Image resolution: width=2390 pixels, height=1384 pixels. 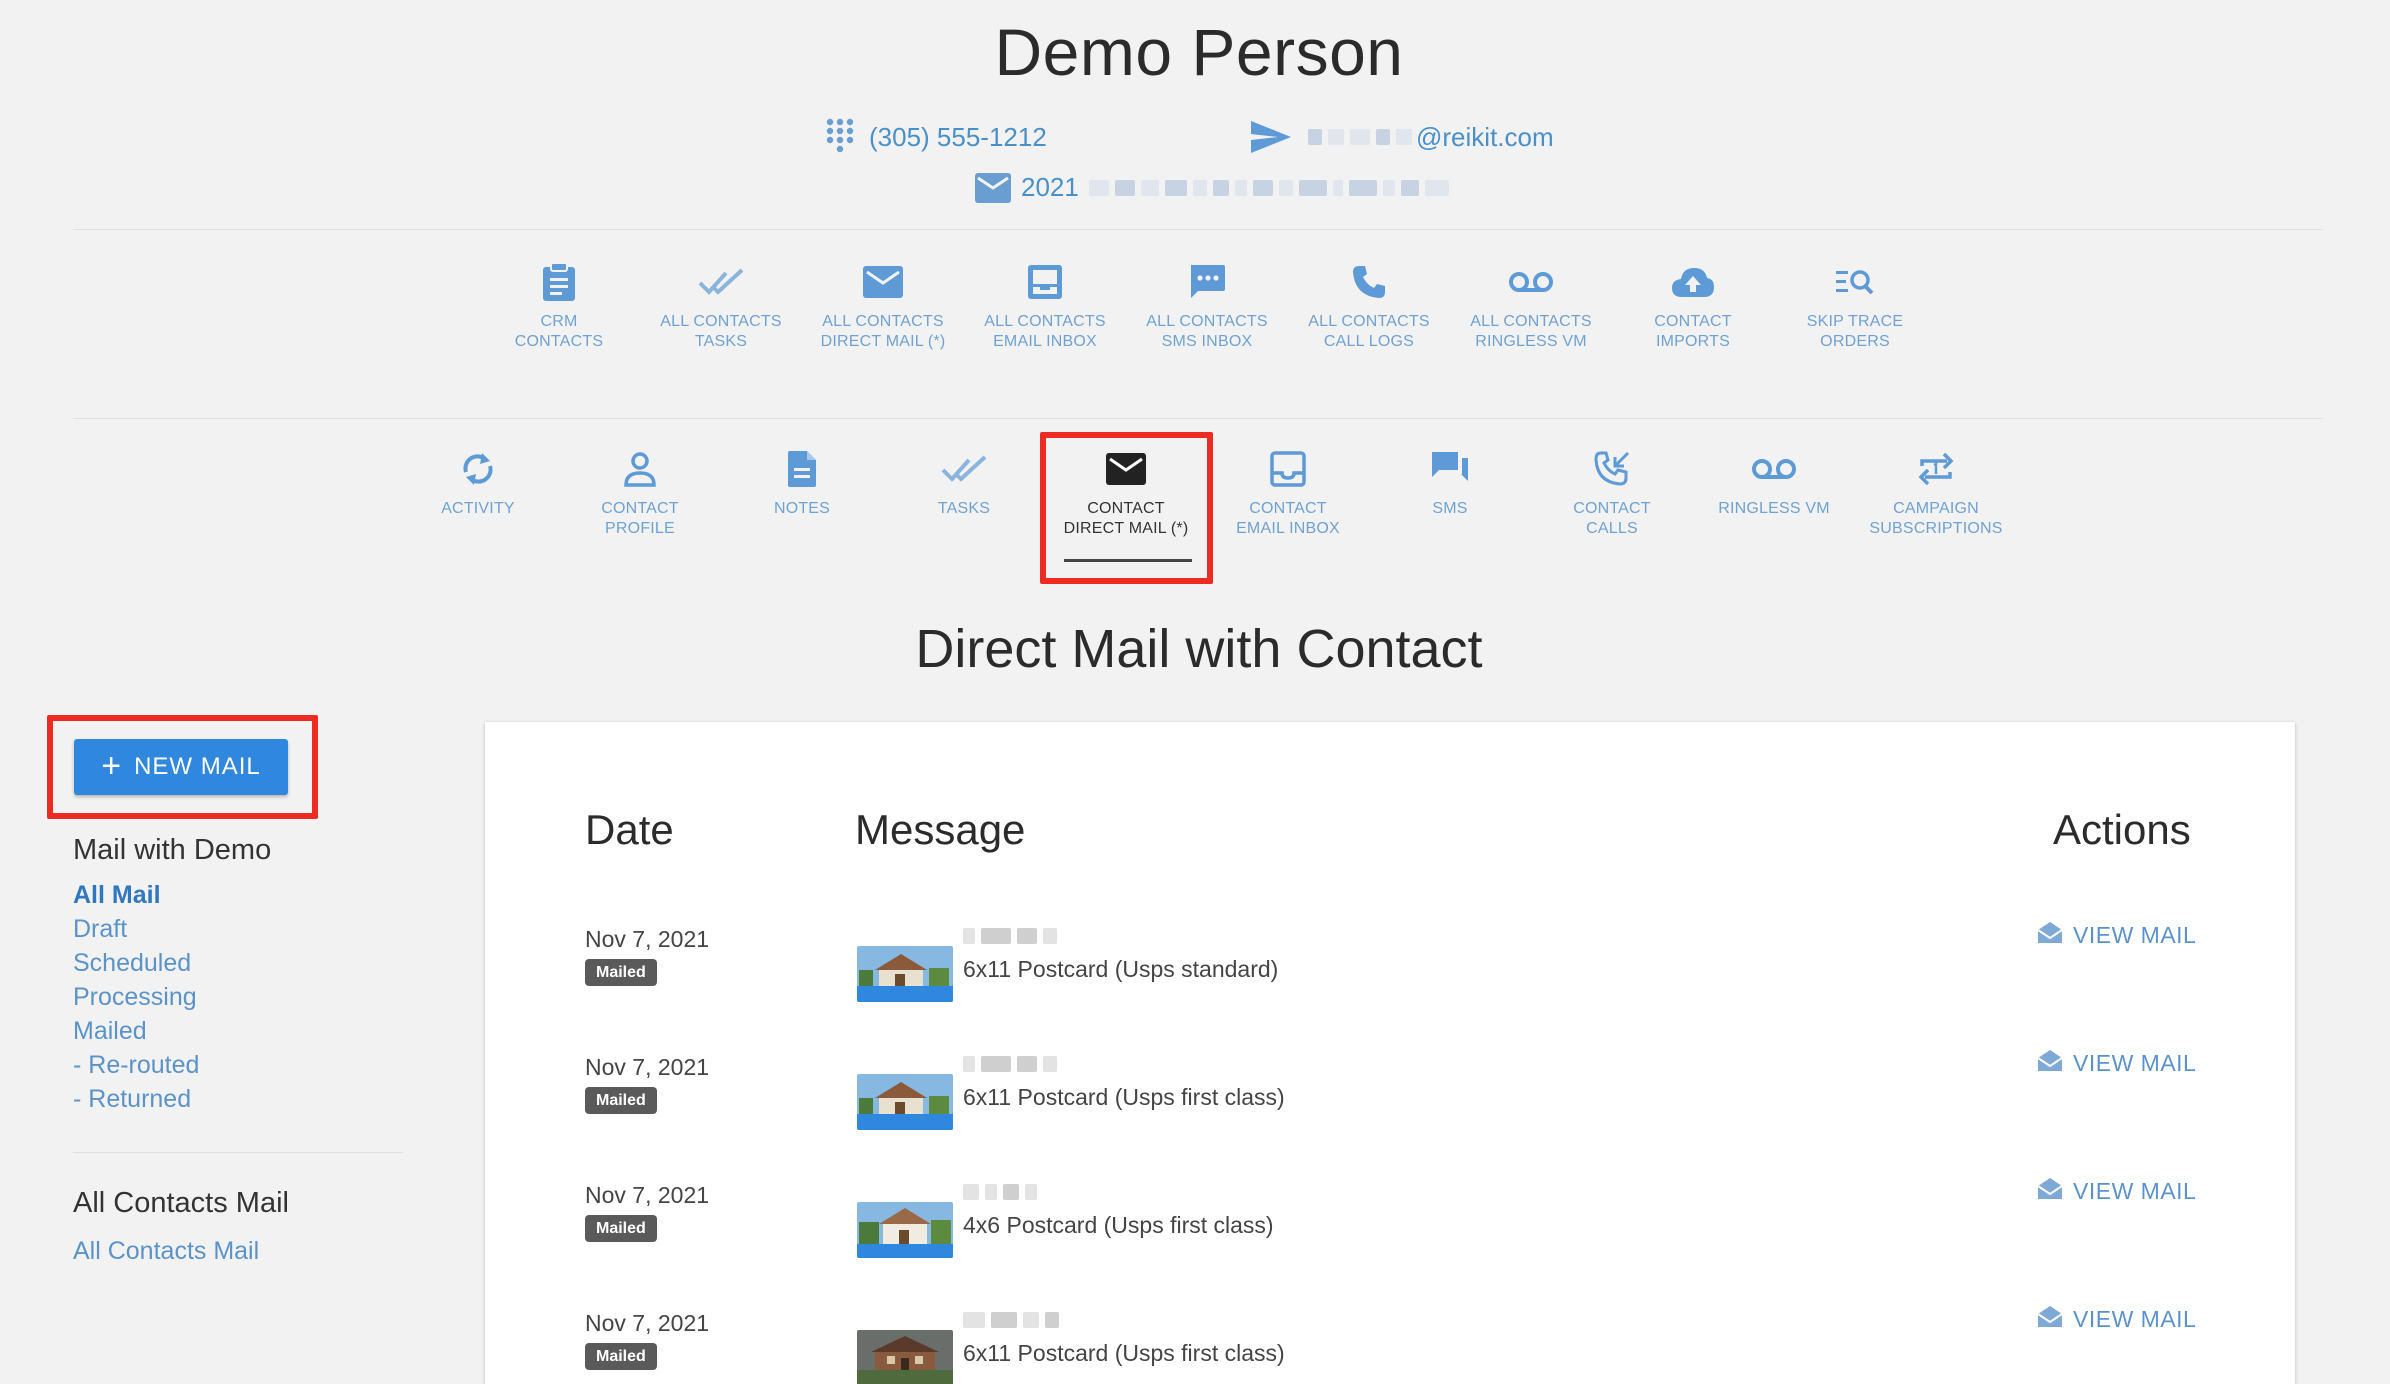 What do you see at coordinates (112, 766) in the screenshot?
I see `plus-icon: +` at bounding box center [112, 766].